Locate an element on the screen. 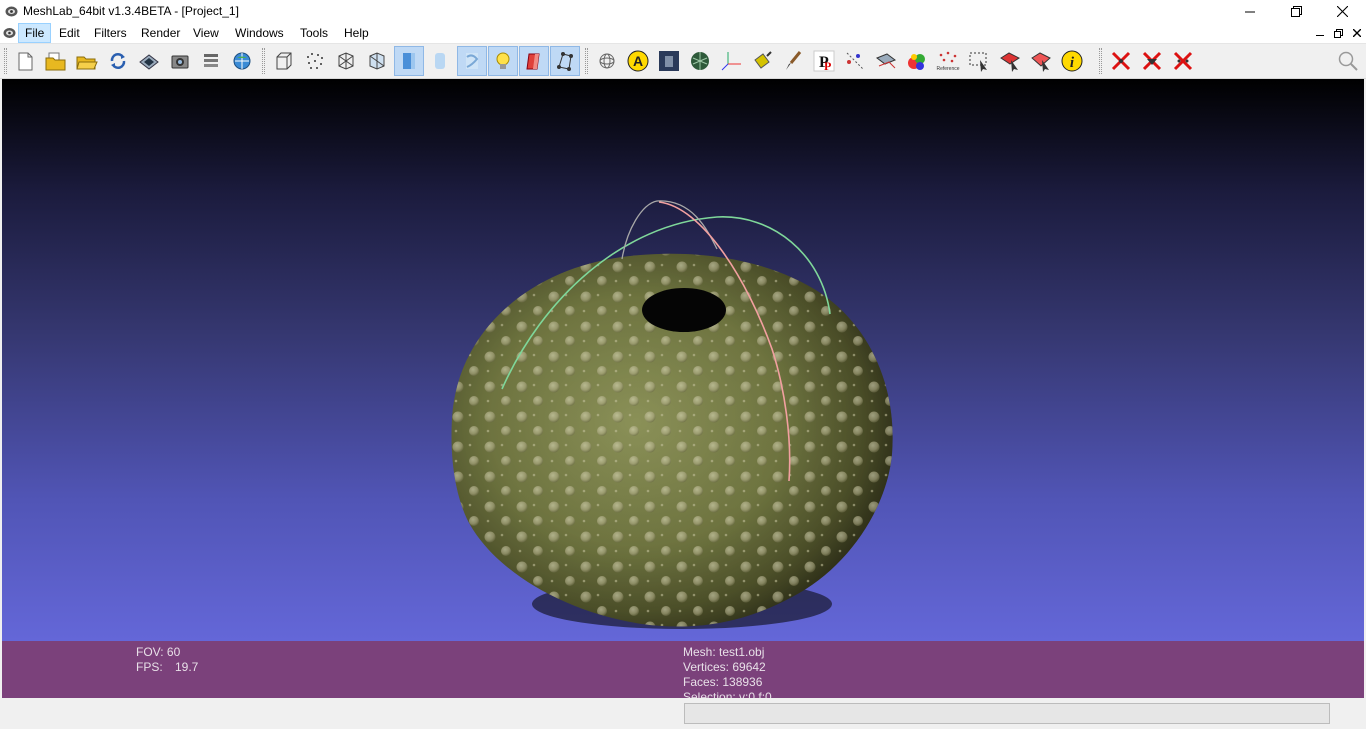 This screenshot has width=1366, height=729. search-icon is located at coordinates (1348, 61).